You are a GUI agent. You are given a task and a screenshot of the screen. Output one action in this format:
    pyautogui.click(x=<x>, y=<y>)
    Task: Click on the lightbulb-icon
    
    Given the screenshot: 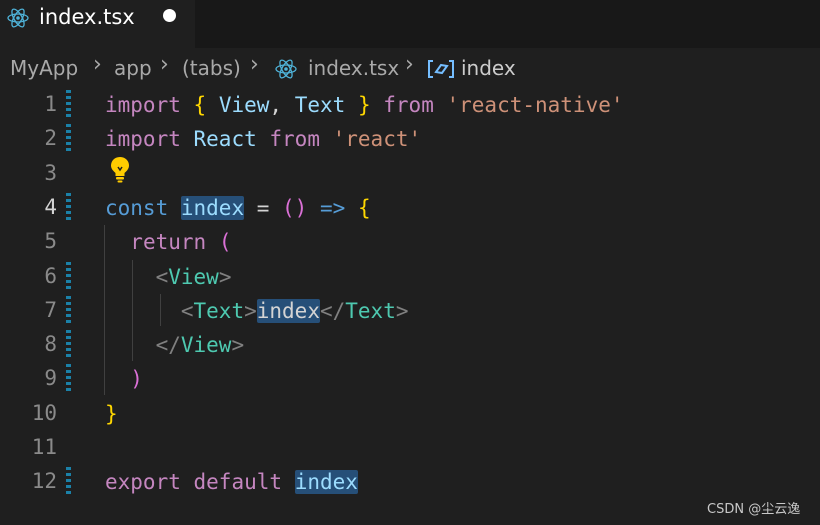 What is the action you would take?
    pyautogui.click(x=120, y=169)
    